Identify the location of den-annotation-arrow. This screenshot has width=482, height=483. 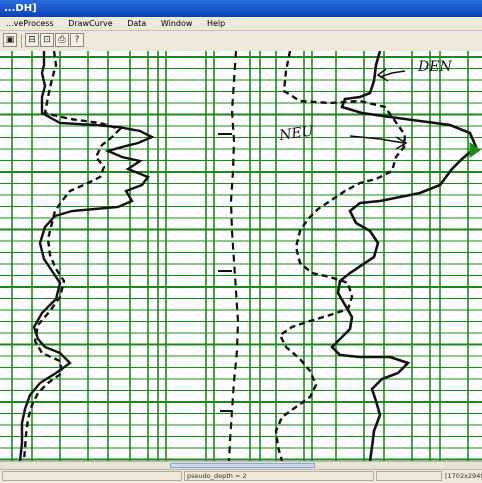
(391, 75).